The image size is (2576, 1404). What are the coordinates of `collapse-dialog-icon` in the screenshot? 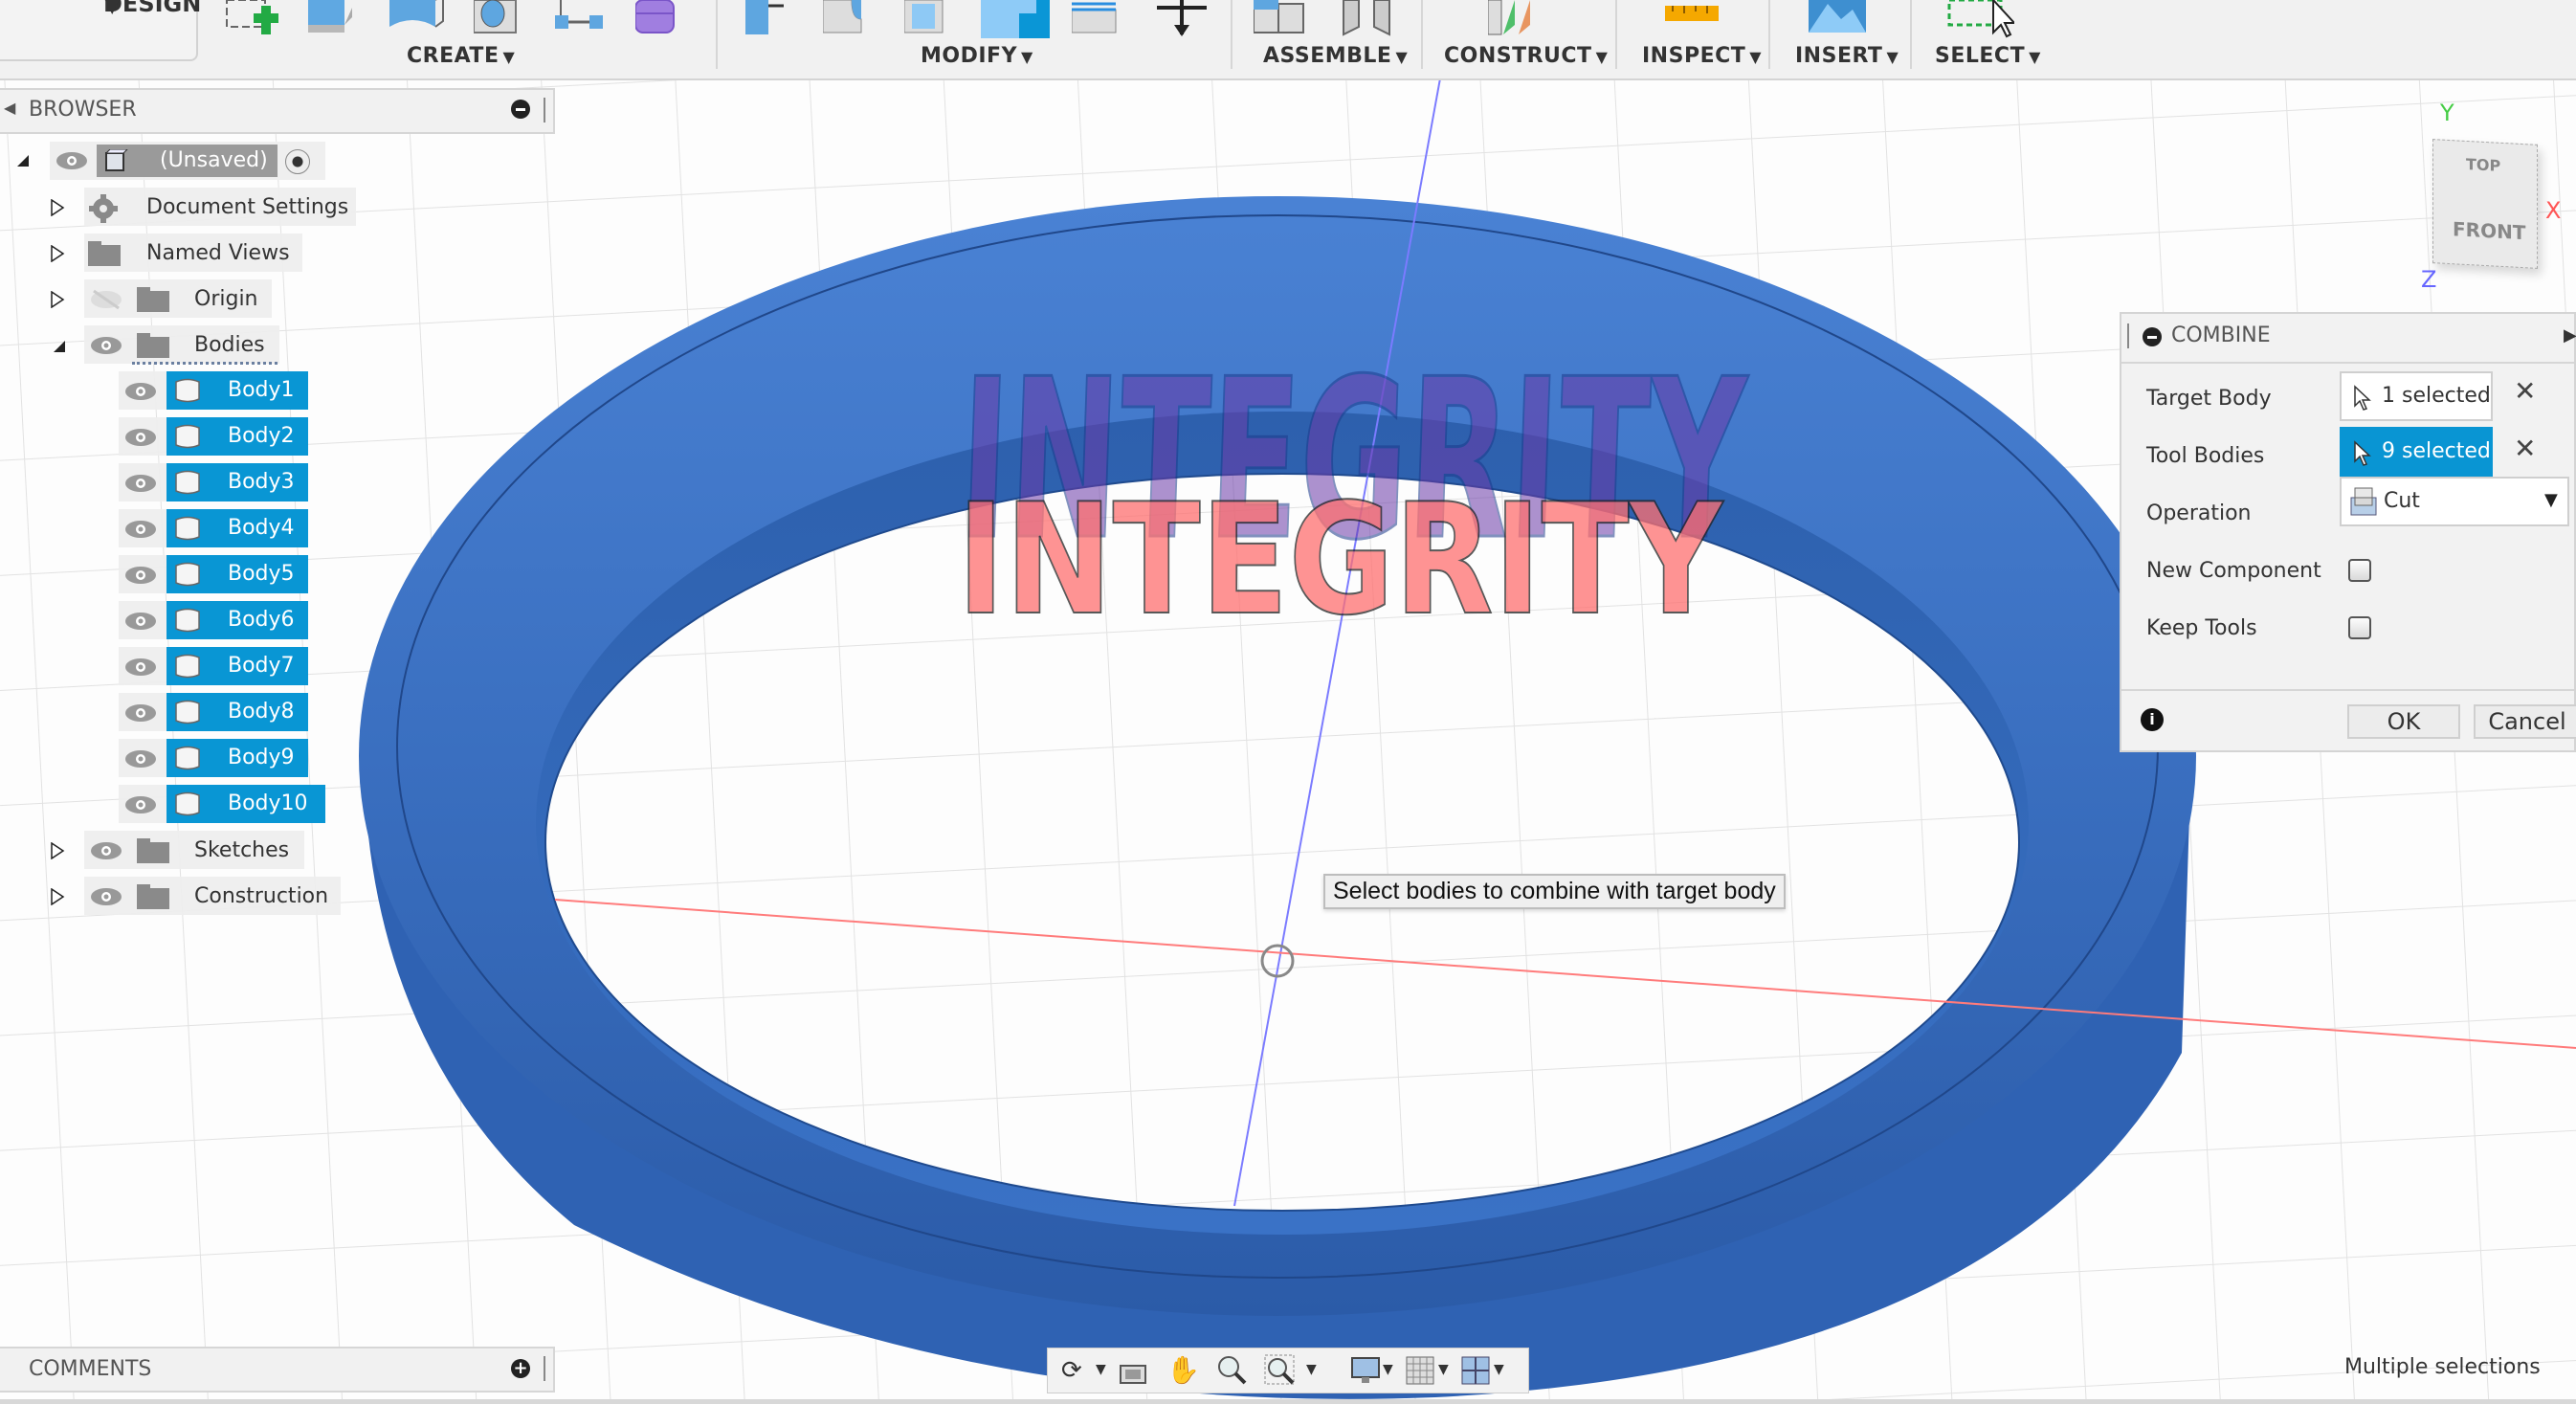 It's located at (2152, 337).